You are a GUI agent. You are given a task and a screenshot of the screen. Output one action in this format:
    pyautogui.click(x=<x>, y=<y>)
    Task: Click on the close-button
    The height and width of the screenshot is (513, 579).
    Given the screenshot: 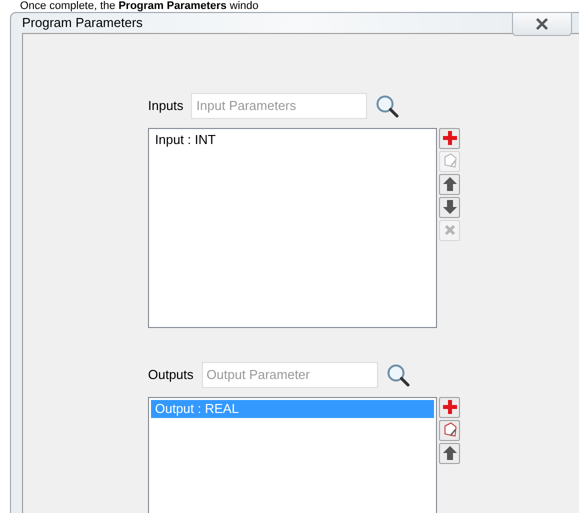 What is the action you would take?
    pyautogui.click(x=542, y=24)
    